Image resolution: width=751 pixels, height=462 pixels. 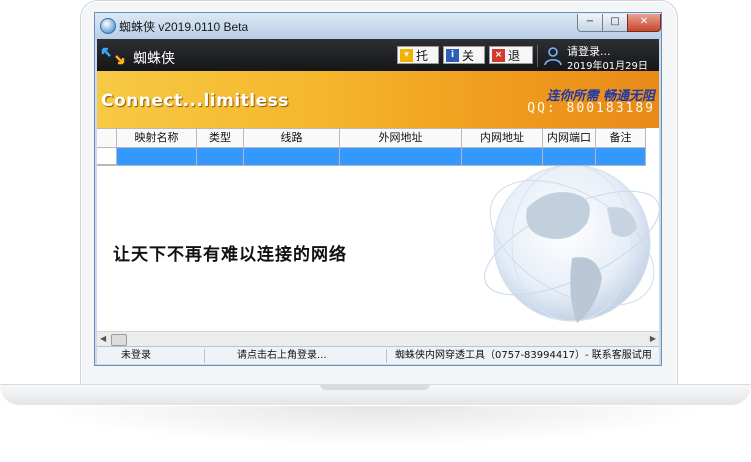 What do you see at coordinates (590, 23) in the screenshot?
I see `minimize-button: −` at bounding box center [590, 23].